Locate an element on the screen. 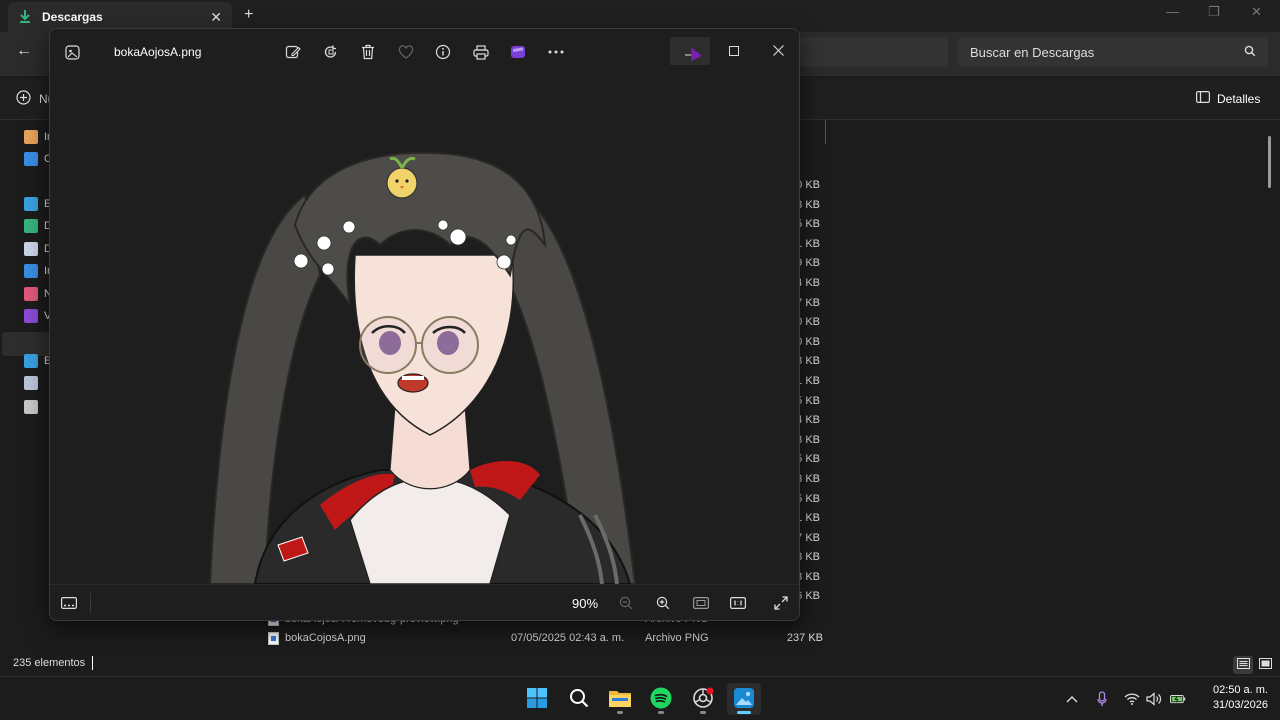 This screenshot has width=1280, height=720. print-icon is located at coordinates (481, 52).